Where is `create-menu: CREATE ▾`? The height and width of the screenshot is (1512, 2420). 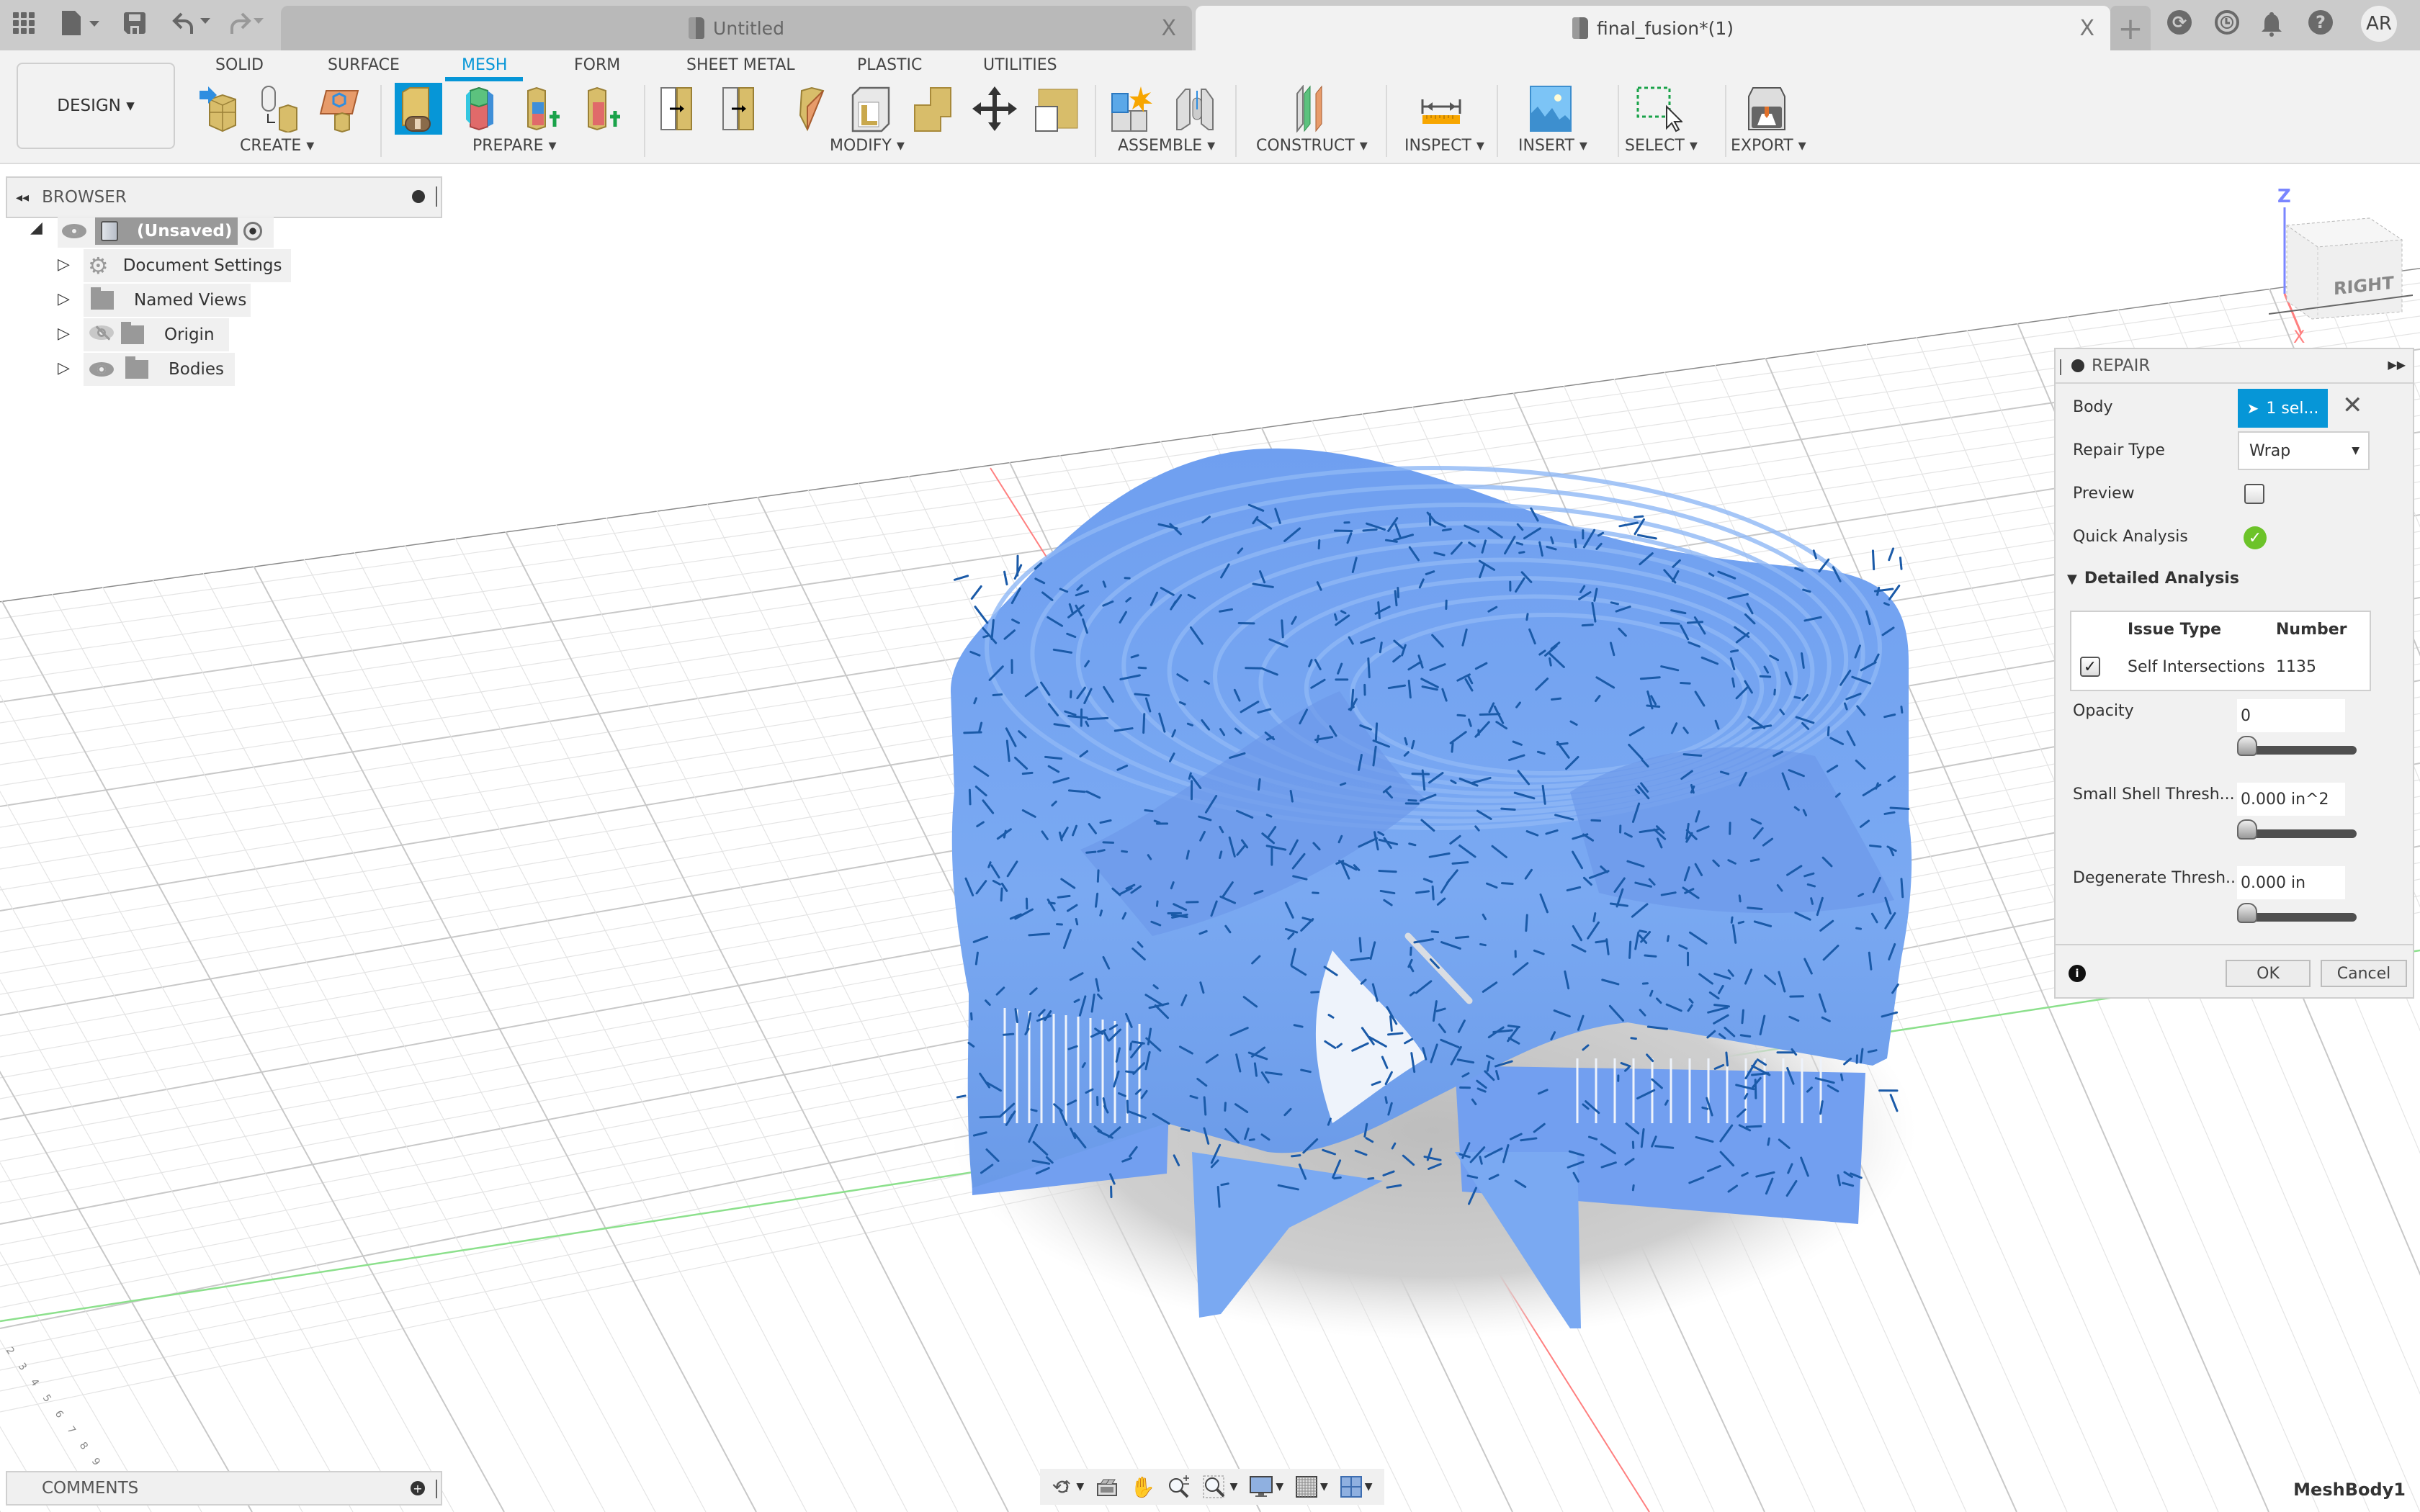 create-menu: CREATE ▾ is located at coordinates (277, 146).